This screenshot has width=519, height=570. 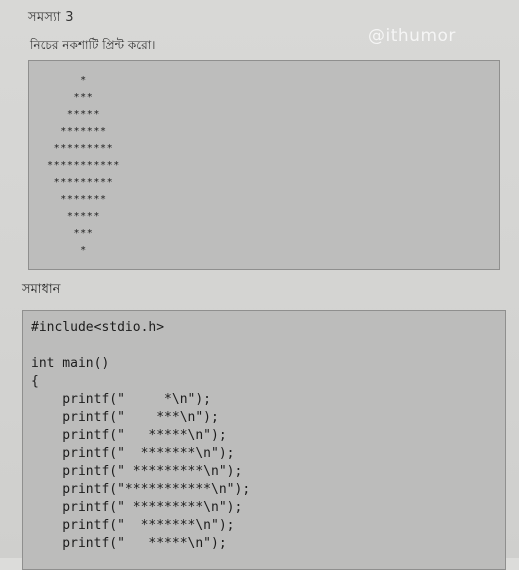 I want to click on solution-title: সমাধান, so click(x=41, y=289).